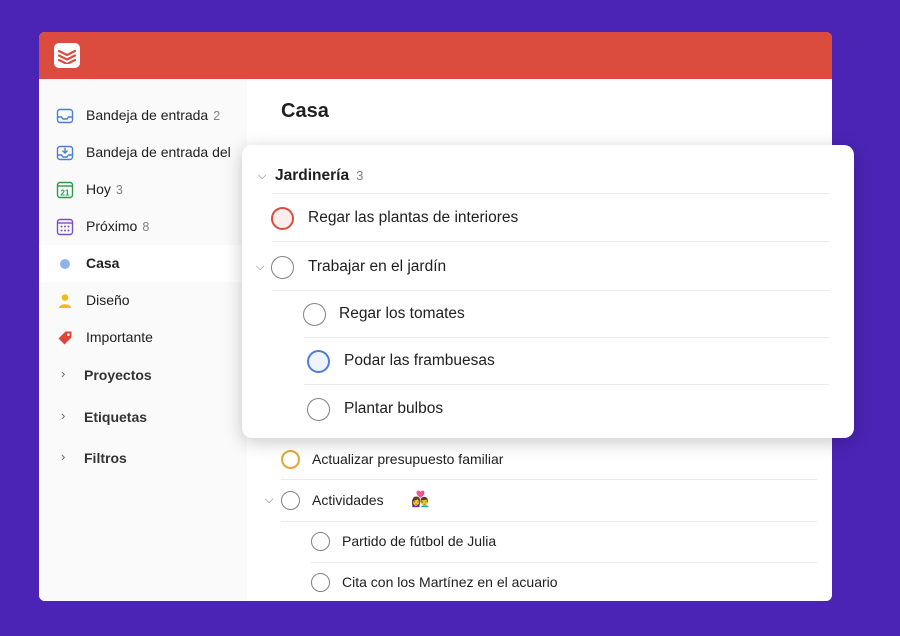  What do you see at coordinates (119, 190) in the screenshot?
I see `sidebar-item-count: 3` at bounding box center [119, 190].